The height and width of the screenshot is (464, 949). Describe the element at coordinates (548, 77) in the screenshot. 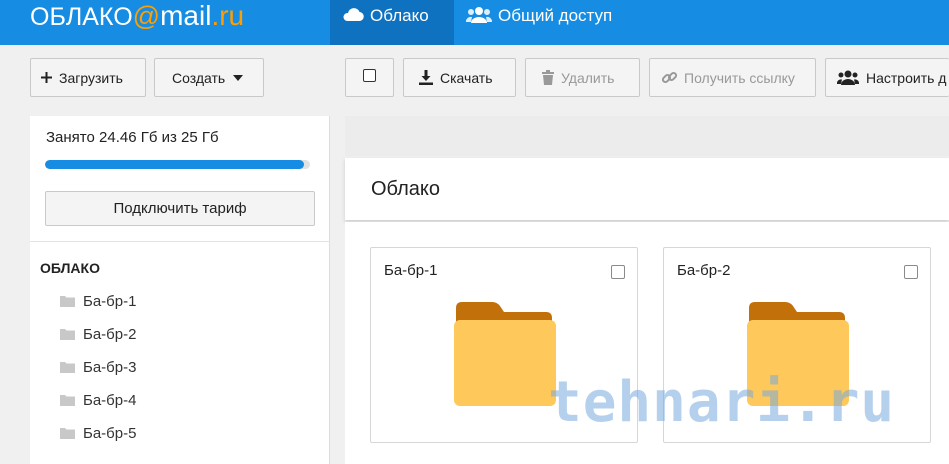

I see `trash-icon` at that location.